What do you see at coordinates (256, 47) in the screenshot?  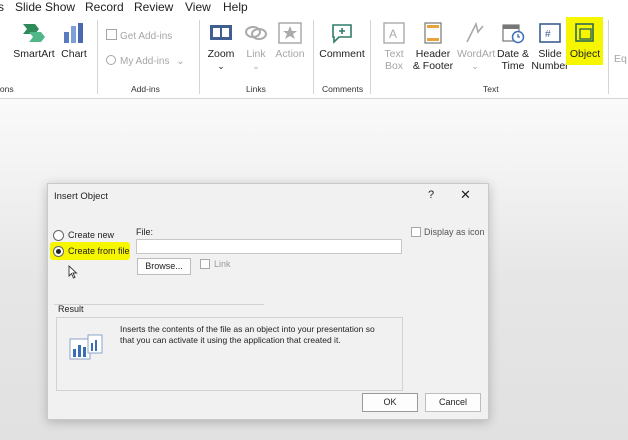 I see `link-button: Link ⌄` at bounding box center [256, 47].